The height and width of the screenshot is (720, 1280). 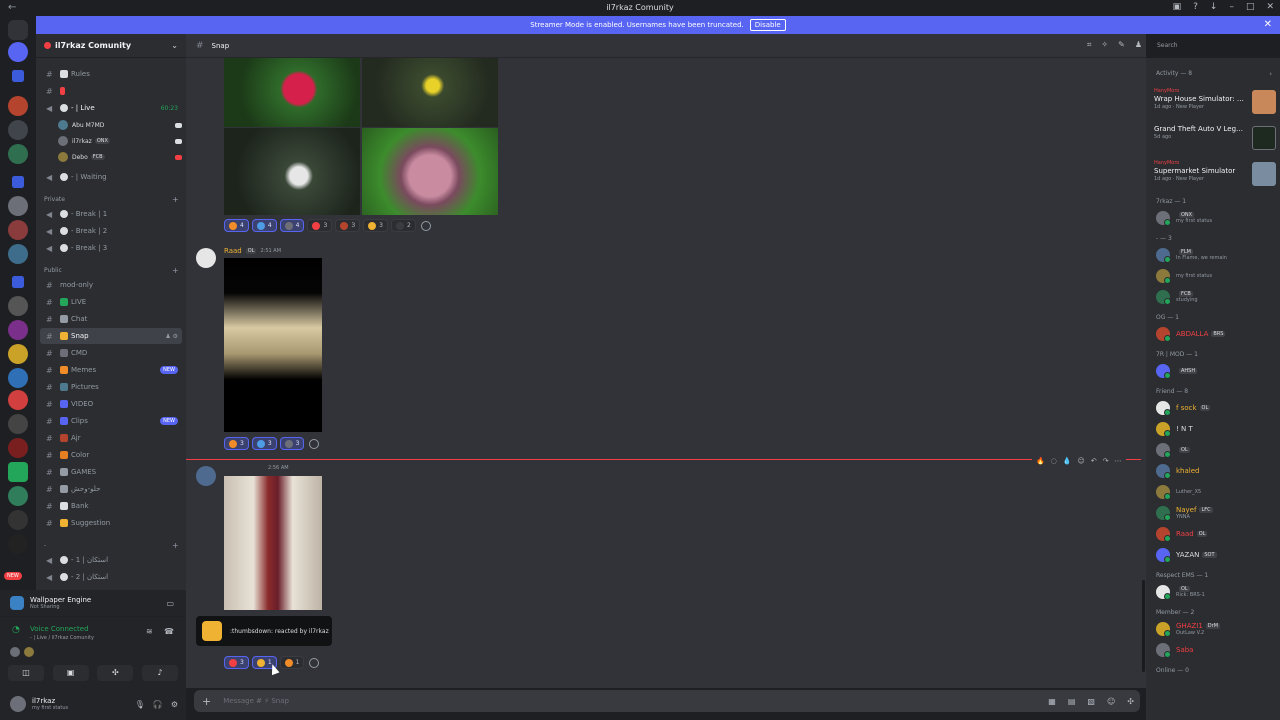 I want to click on voice-channel-break1: ◀ - Break | 1, so click(x=111, y=214).